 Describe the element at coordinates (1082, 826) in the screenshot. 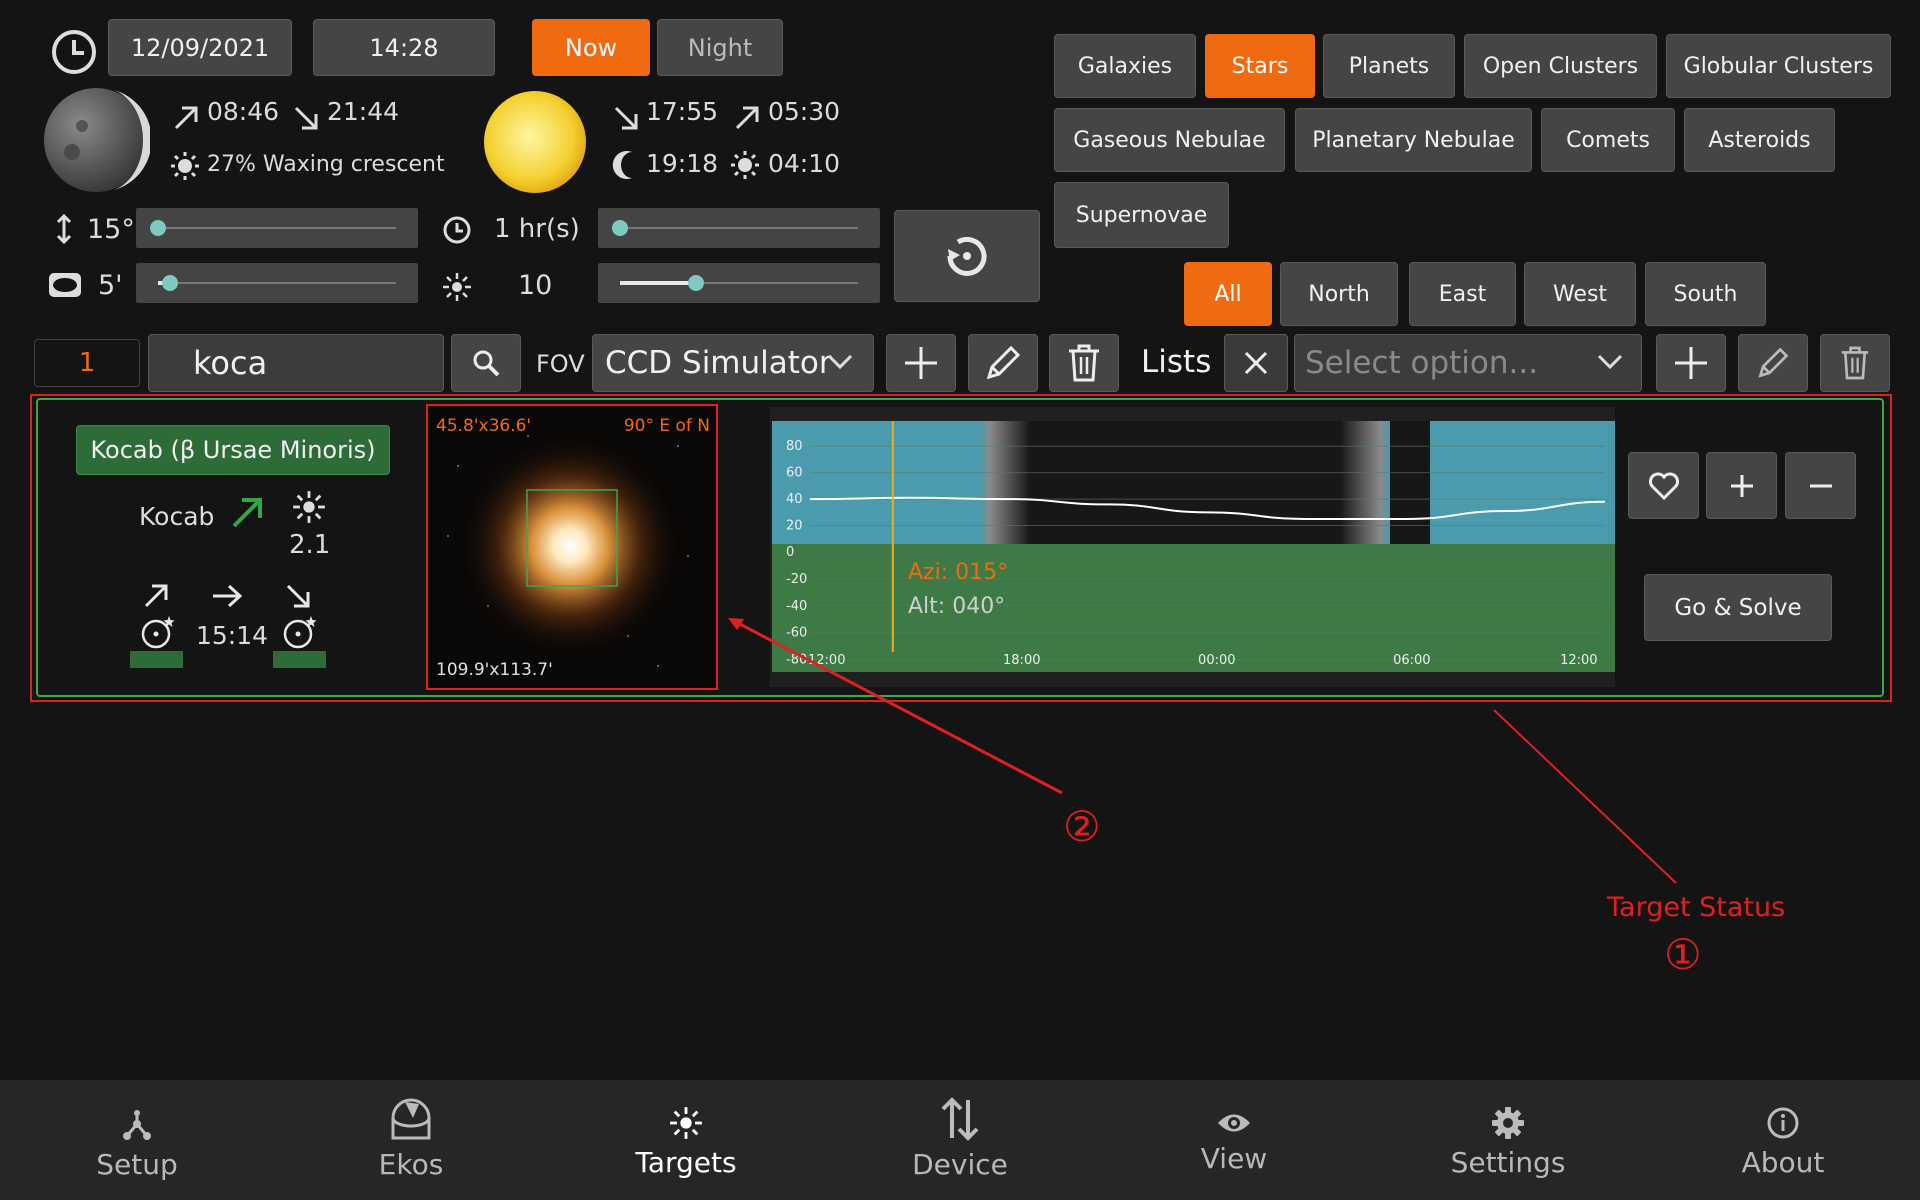

I see `annotation-number-2: ②` at that location.